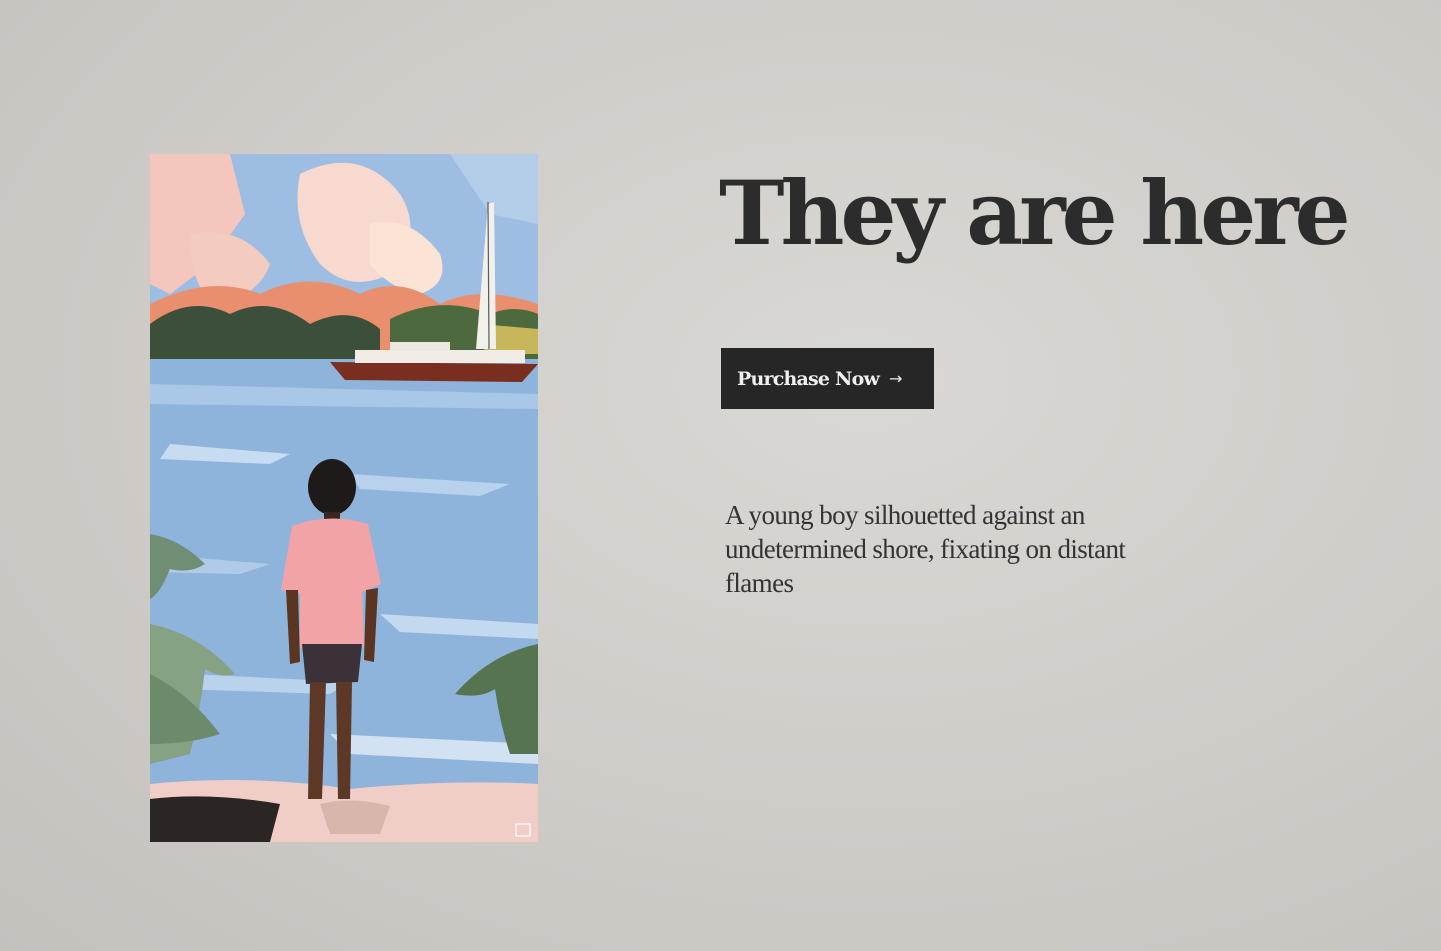 This screenshot has height=951, width=1441. Describe the element at coordinates (1035, 213) in the screenshot. I see `hero-title: They are here` at that location.